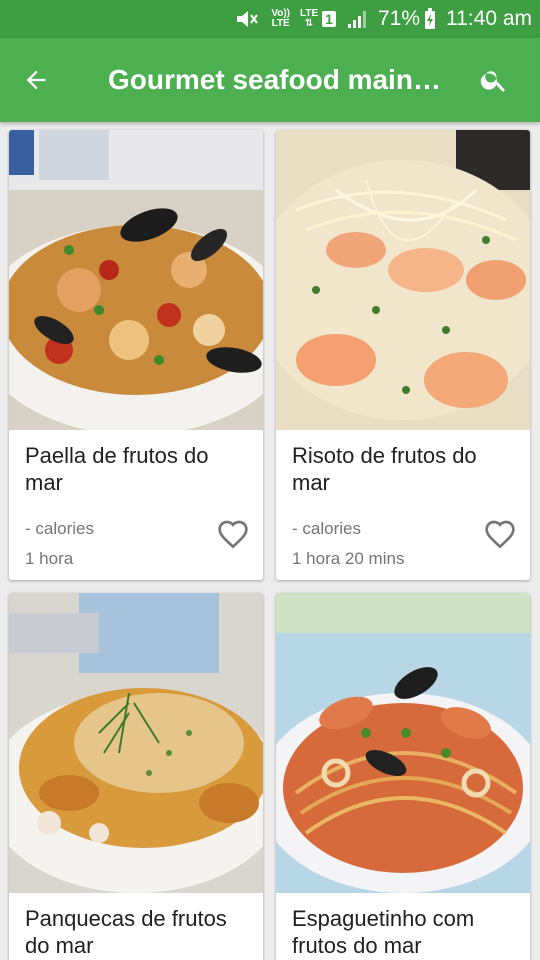 This screenshot has width=540, height=960. I want to click on search-icon, so click(492, 81).